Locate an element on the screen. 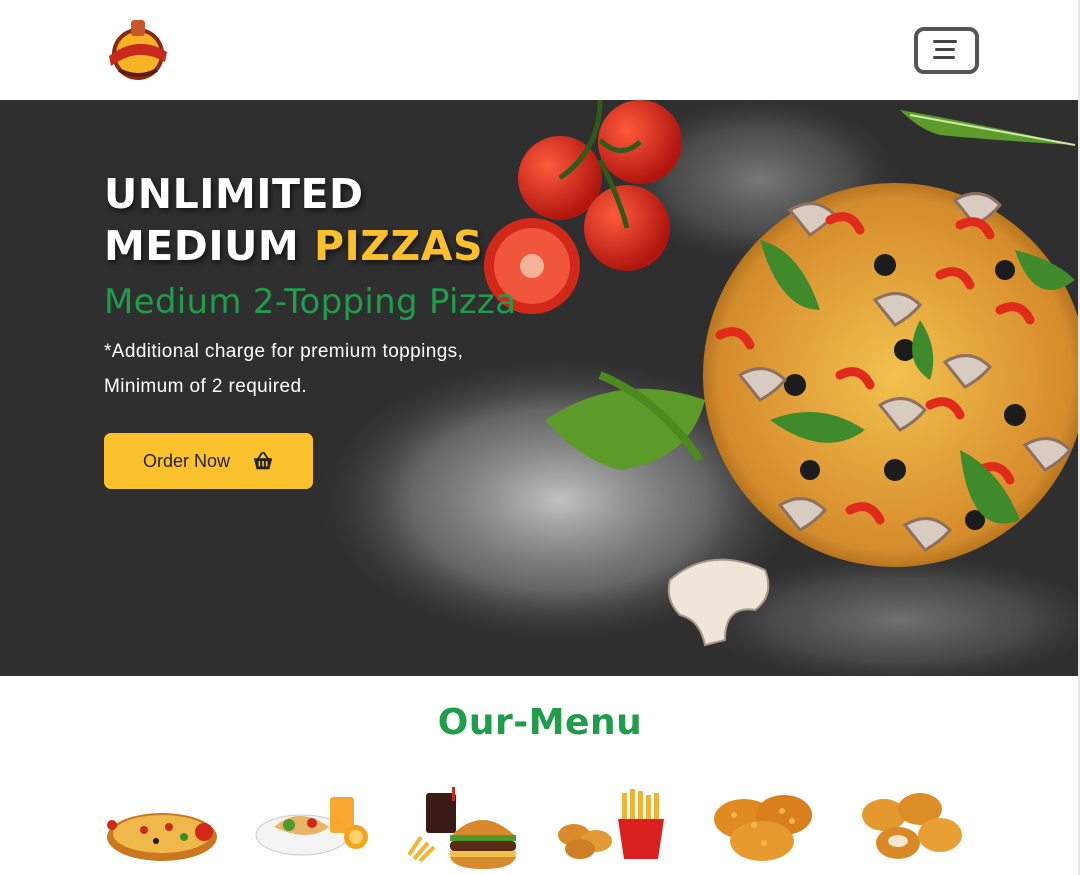 The width and height of the screenshot is (1080, 875). logo-icon is located at coordinates (138, 50).